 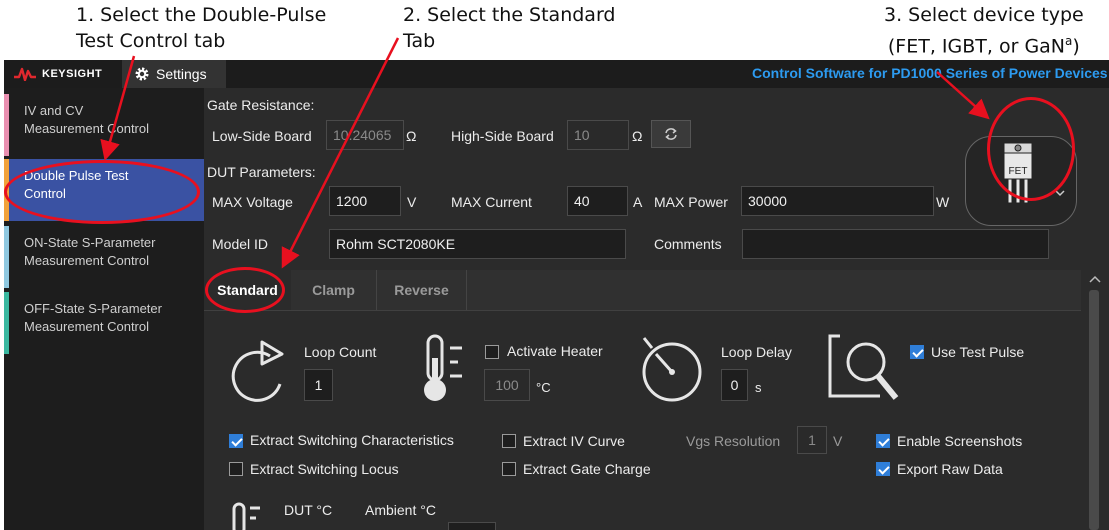 I want to click on arrow-step3, so click(x=963, y=95).